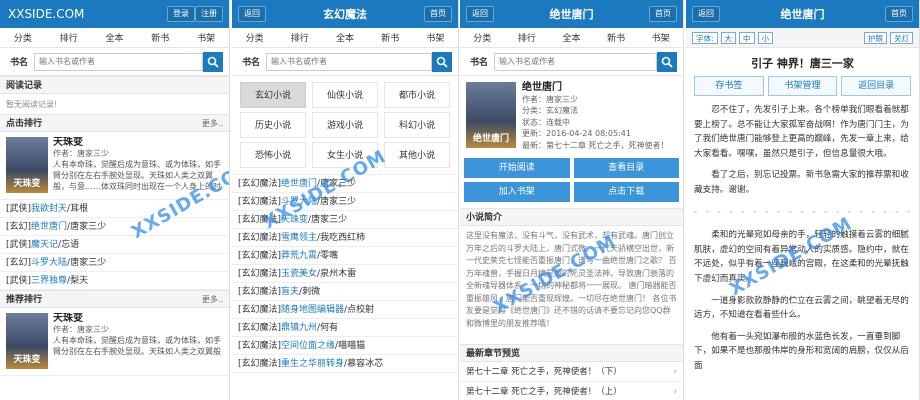  What do you see at coordinates (875, 37) in the screenshot?
I see `eye-care-toggle: 护眼` at bounding box center [875, 37].